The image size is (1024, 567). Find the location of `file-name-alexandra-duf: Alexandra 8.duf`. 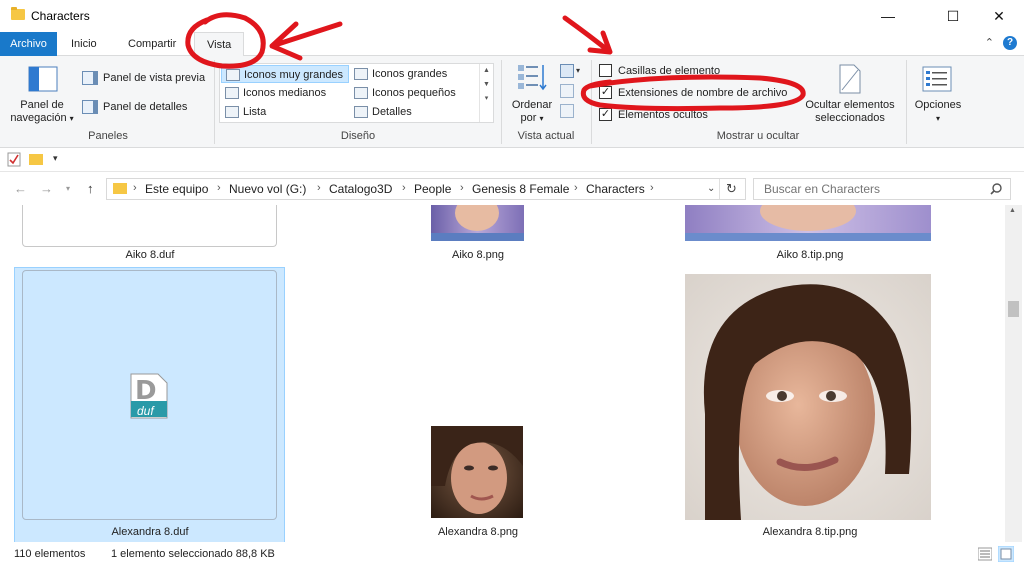

file-name-alexandra-duf: Alexandra 8.duf is located at coordinates (150, 532).